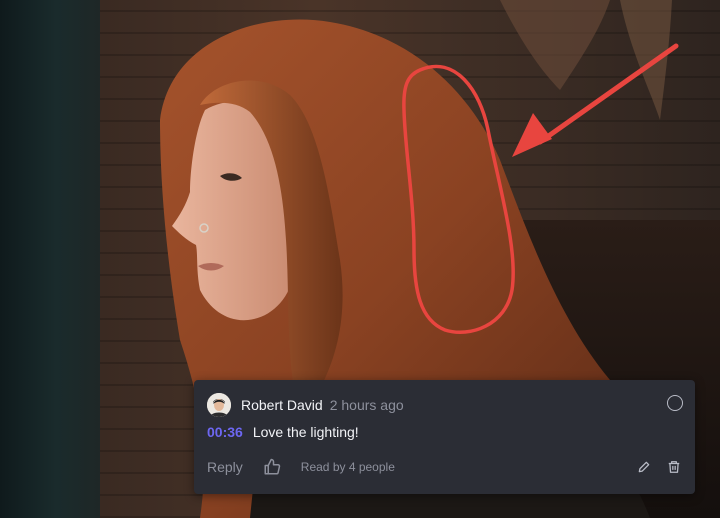 Image resolution: width=720 pixels, height=518 pixels. Describe the element at coordinates (674, 467) in the screenshot. I see `trash-icon` at that location.